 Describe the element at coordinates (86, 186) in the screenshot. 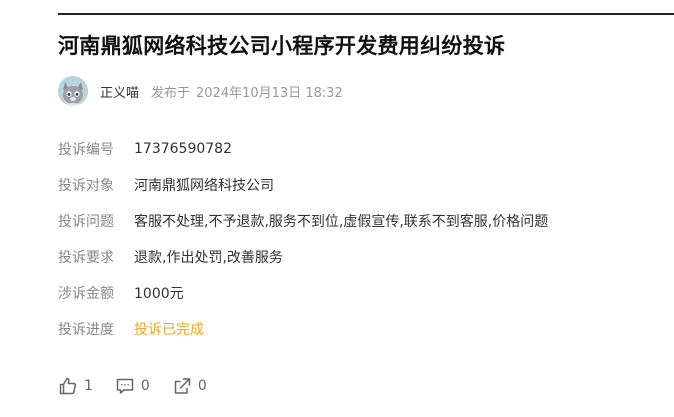

I see `complaint-target-label: 投诉对象` at that location.